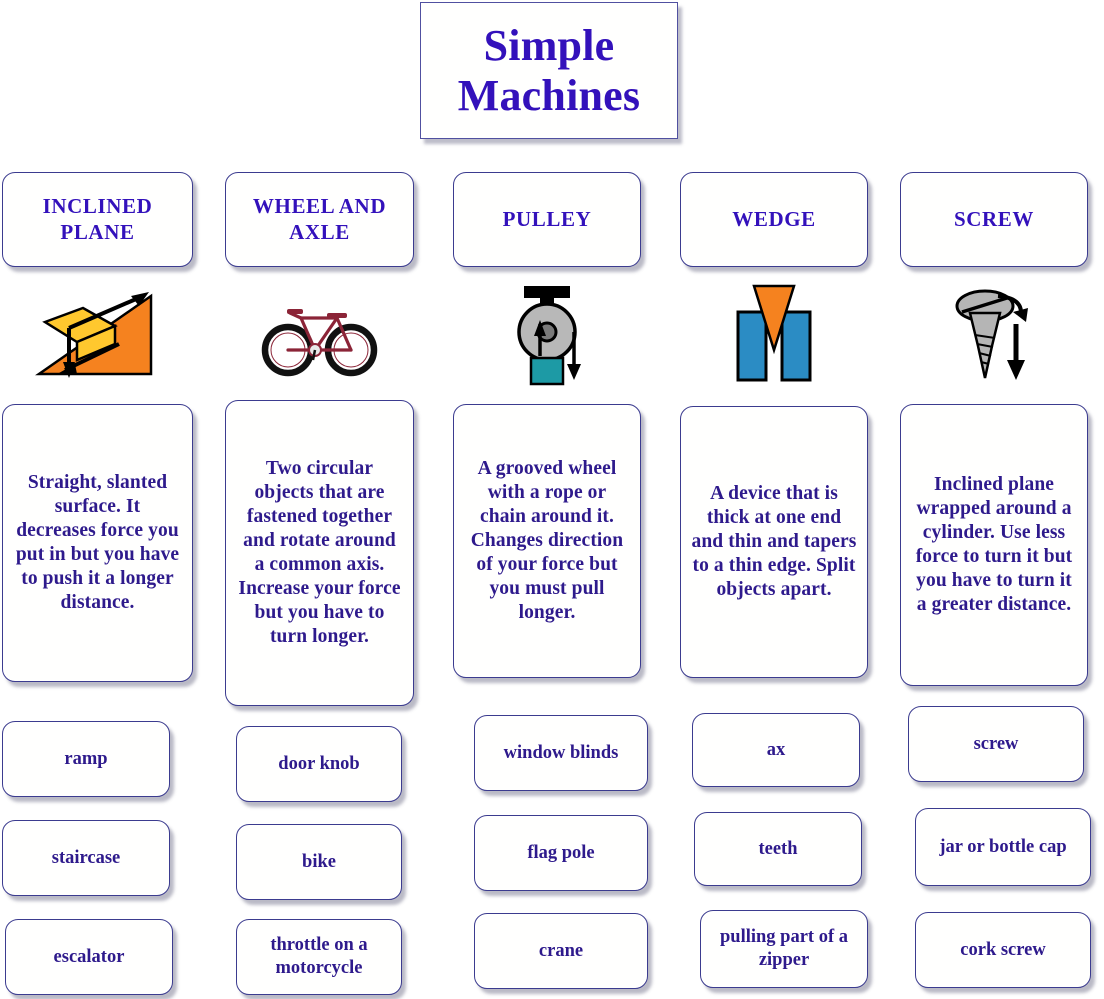 The width and height of the screenshot is (1104, 999). I want to click on inclined-plane-icon, so click(93, 334).